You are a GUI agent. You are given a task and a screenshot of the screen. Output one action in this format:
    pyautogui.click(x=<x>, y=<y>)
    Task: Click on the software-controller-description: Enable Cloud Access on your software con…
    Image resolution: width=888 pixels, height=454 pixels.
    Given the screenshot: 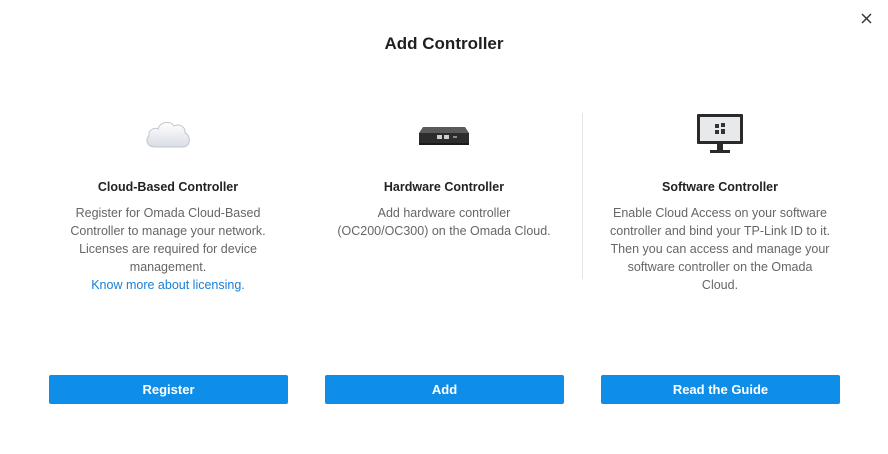 What is the action you would take?
    pyautogui.click(x=720, y=249)
    